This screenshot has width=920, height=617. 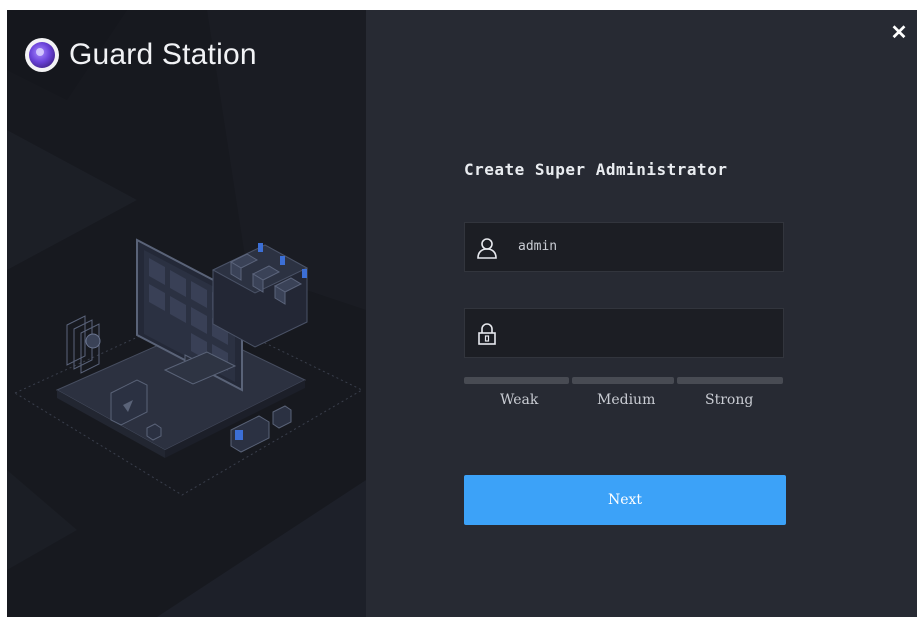 I want to click on password-strength-meter, so click(x=624, y=380).